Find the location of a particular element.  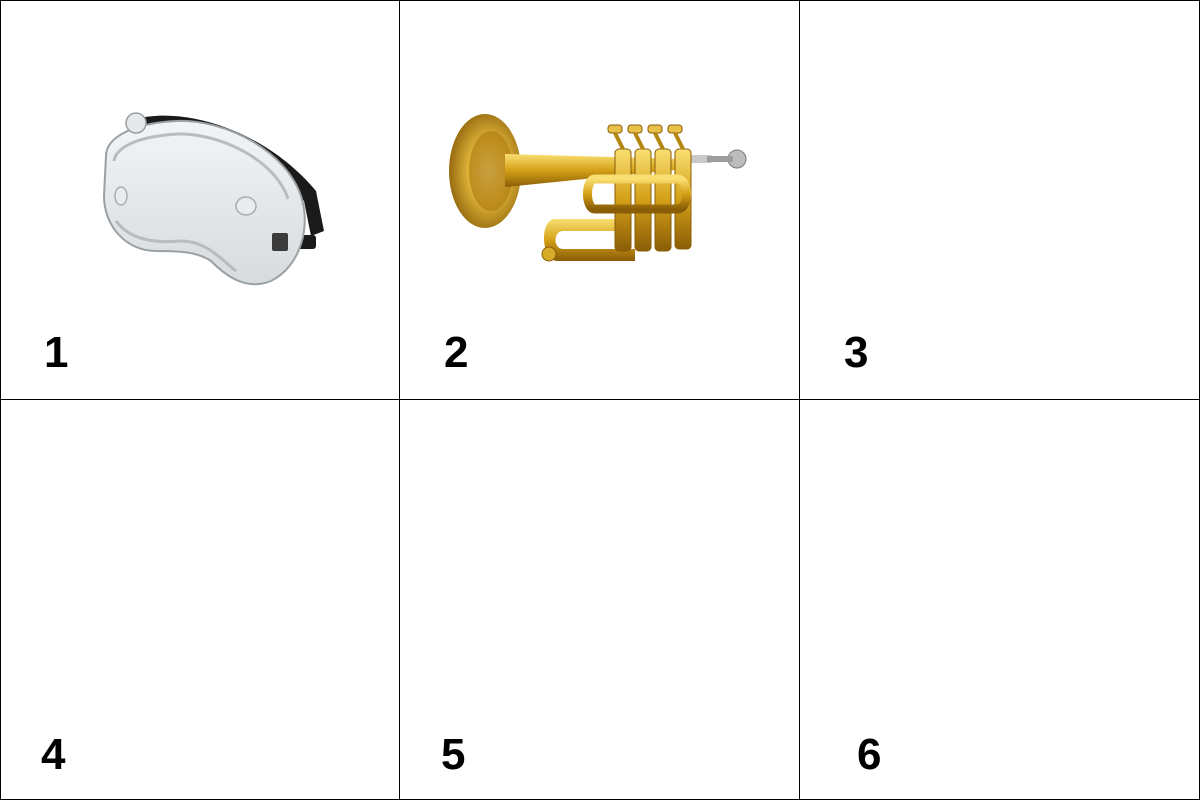

trumpet-image is located at coordinates (598, 188).